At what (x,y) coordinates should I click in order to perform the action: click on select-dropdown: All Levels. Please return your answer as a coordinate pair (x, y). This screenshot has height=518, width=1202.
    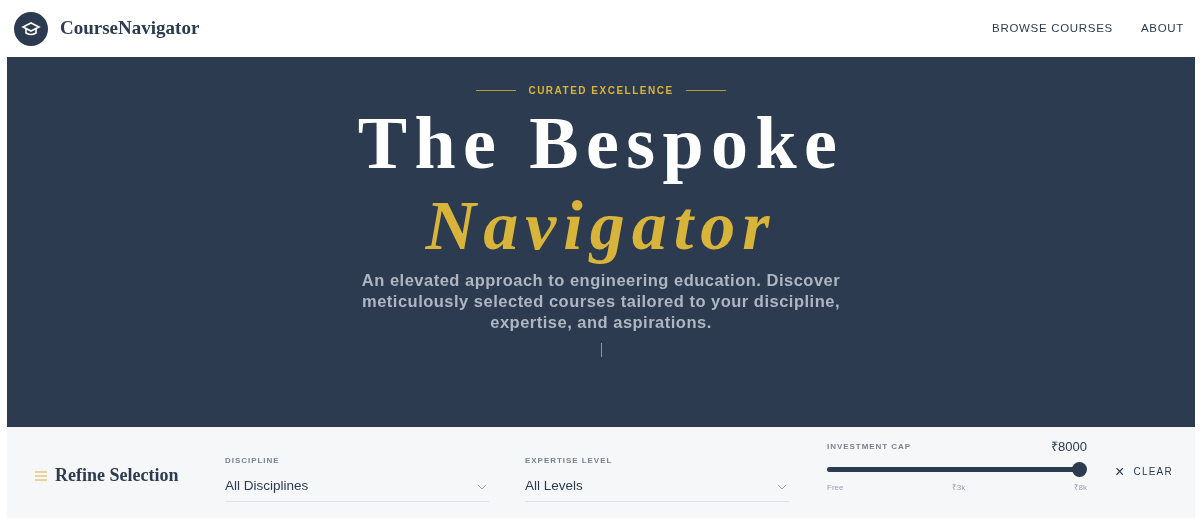
    Looking at the image, I should click on (657, 489).